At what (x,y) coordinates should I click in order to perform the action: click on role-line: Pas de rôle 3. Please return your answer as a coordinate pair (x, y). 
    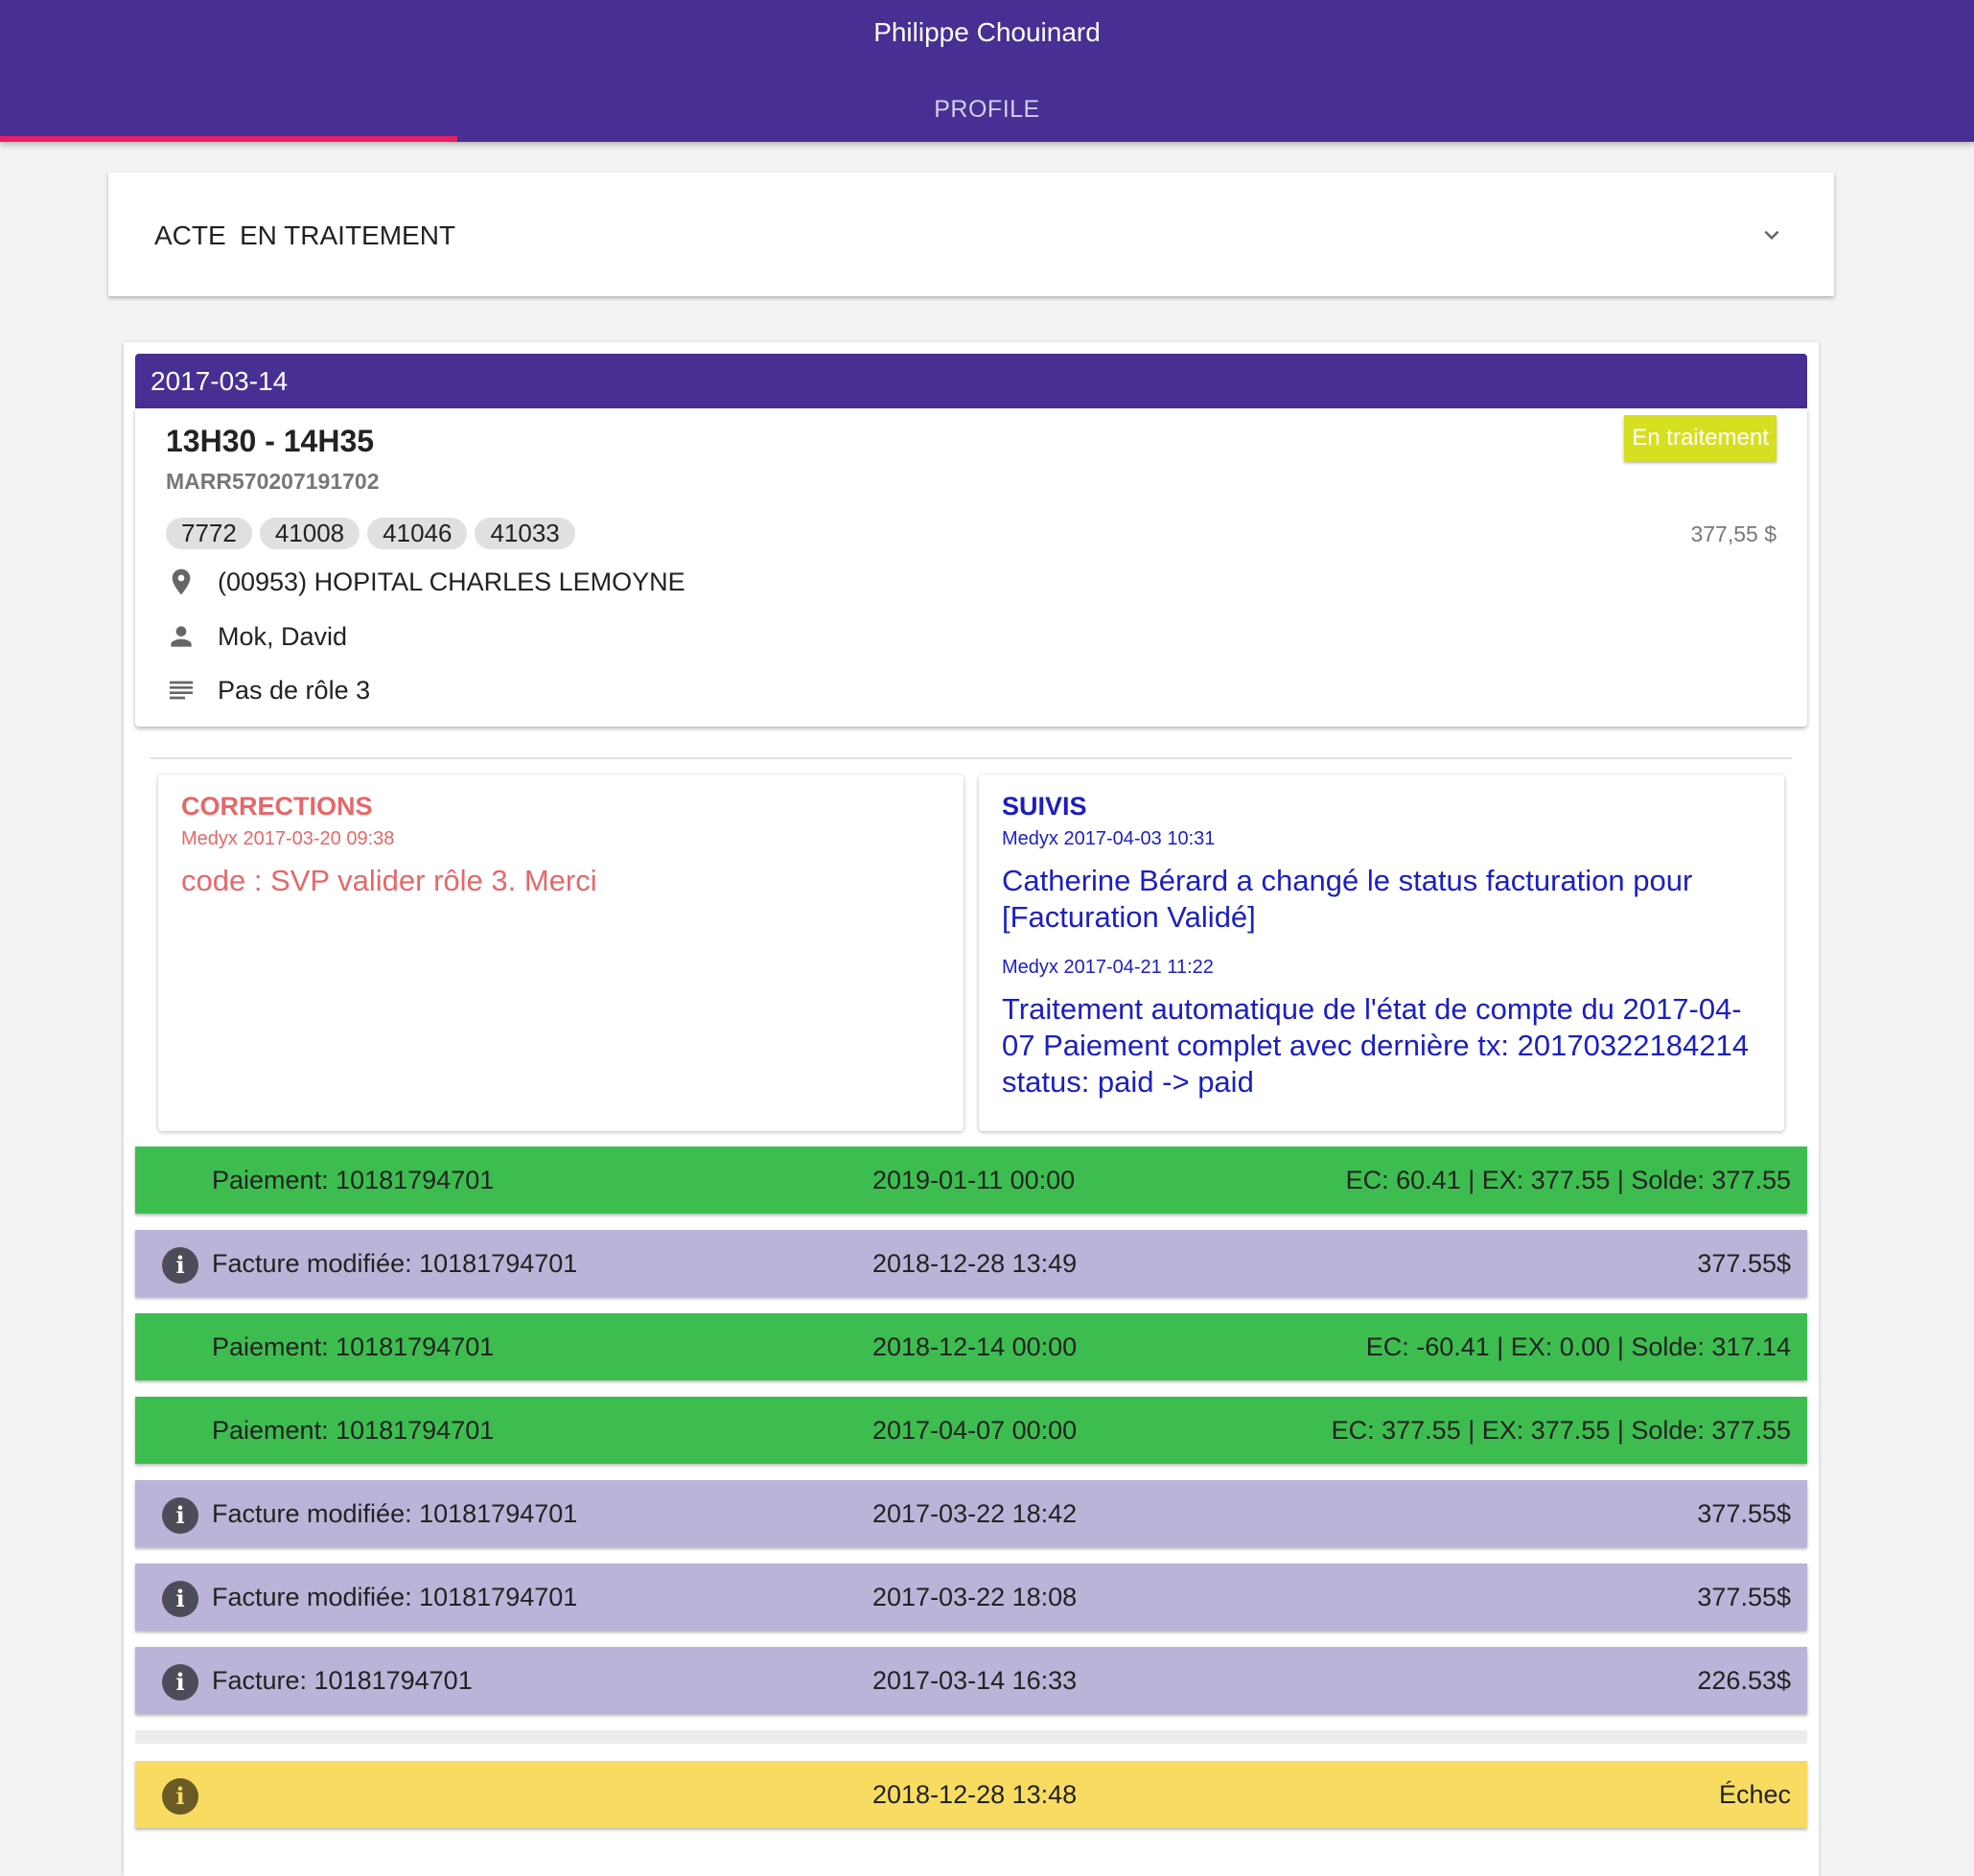
    Looking at the image, I should click on (268, 690).